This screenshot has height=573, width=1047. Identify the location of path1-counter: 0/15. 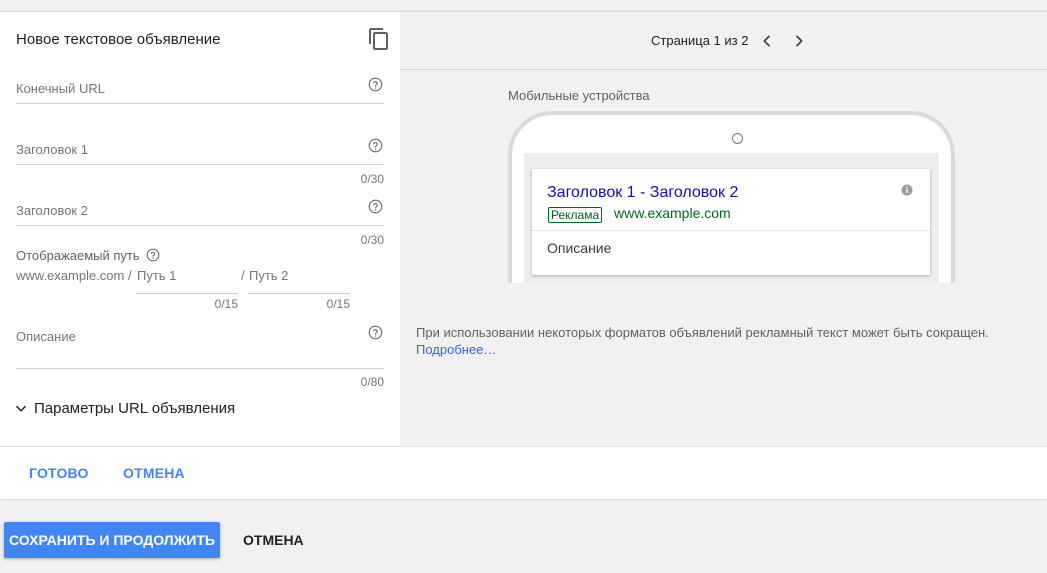
(226, 304).